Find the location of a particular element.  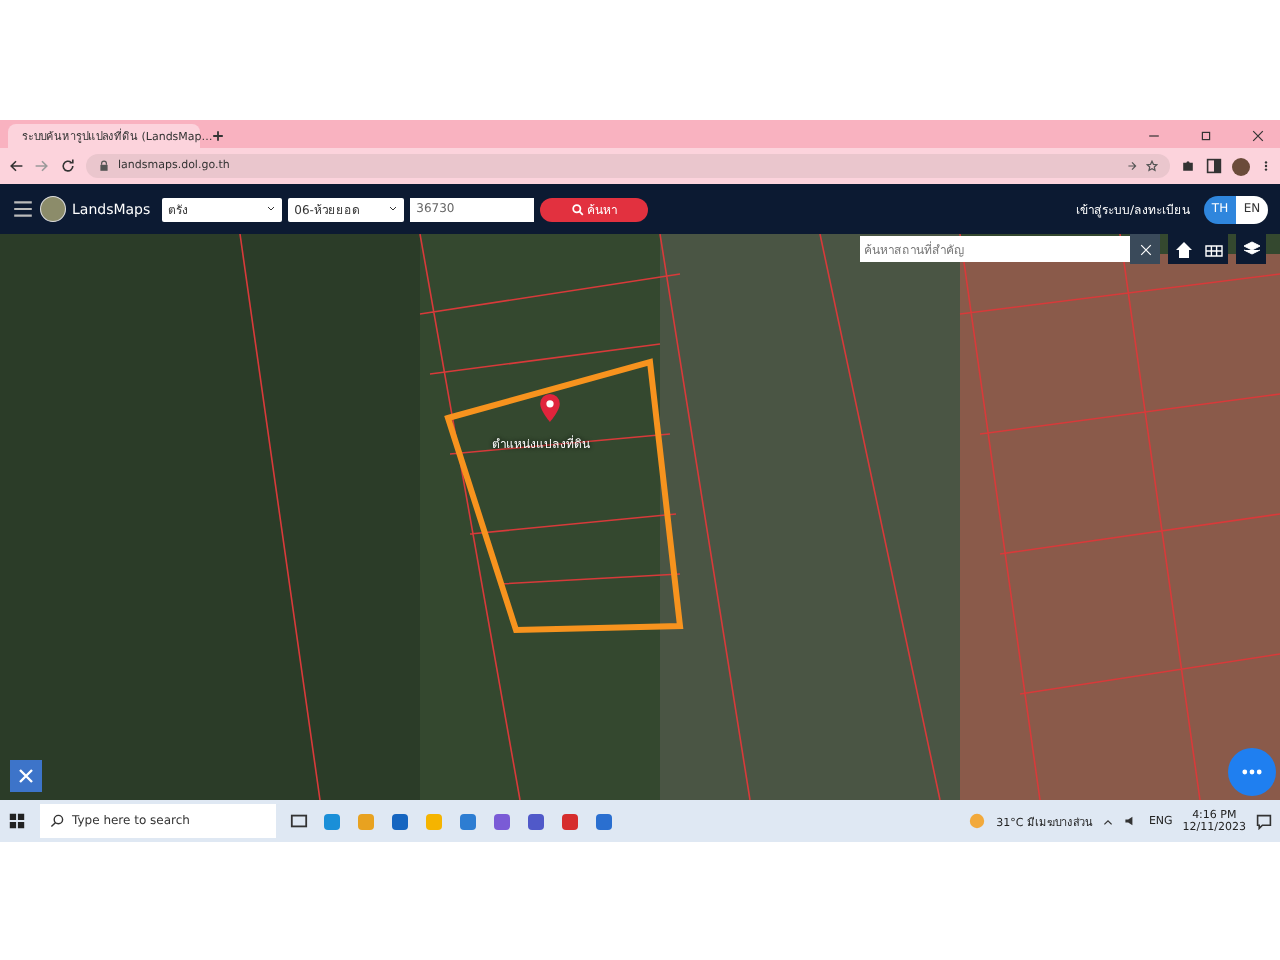

notification-icon is located at coordinates (1264, 821).